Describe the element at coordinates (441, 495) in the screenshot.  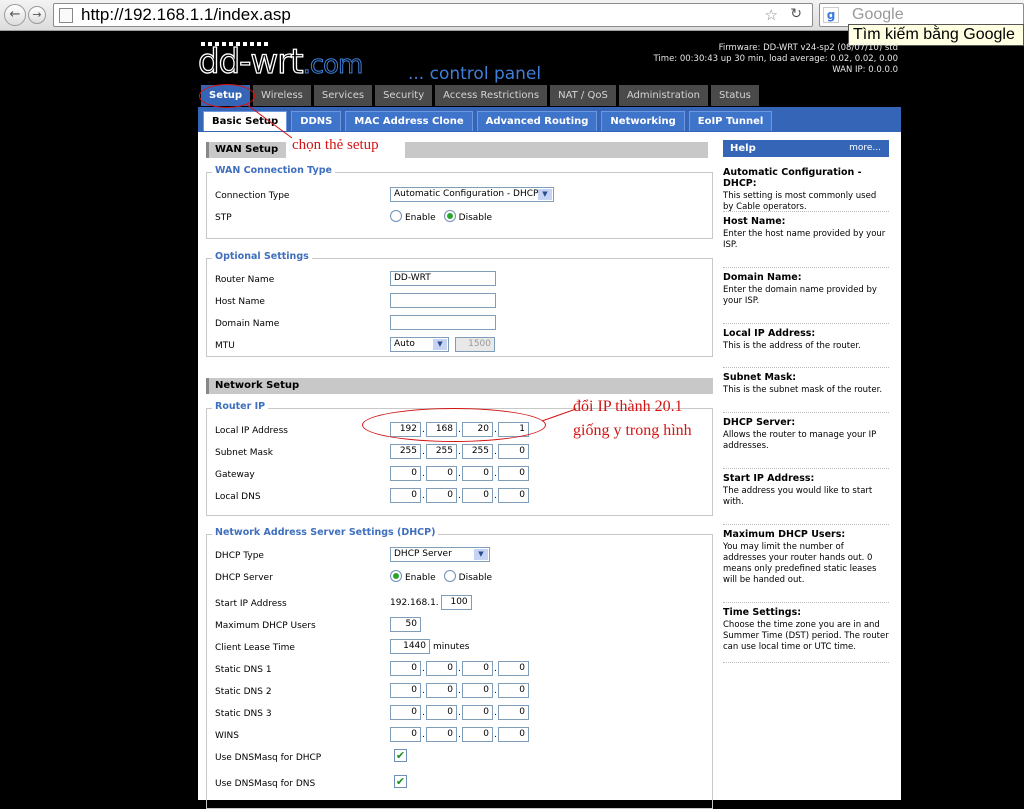
I see `local-dns-octet-2: 0` at that location.